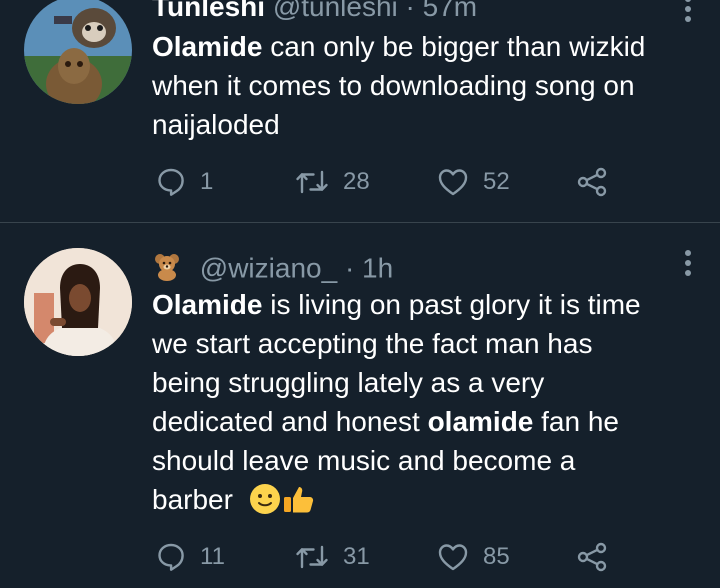 This screenshot has height=588, width=720. Describe the element at coordinates (207, 181) in the screenshot. I see `reply-count: 1` at that location.